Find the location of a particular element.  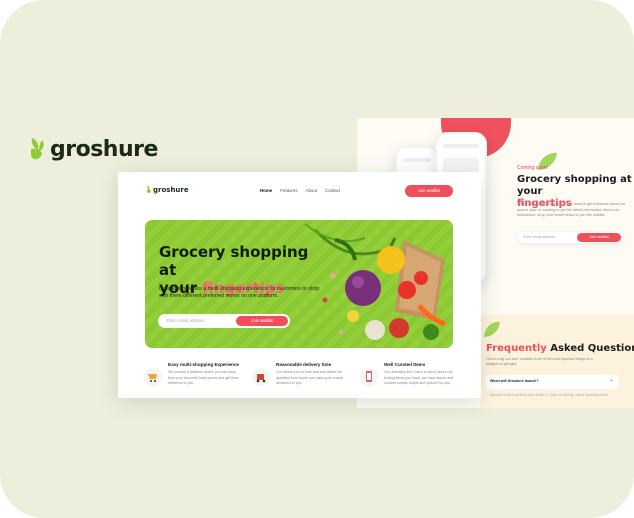

nav-item-about: About is located at coordinates (311, 190).